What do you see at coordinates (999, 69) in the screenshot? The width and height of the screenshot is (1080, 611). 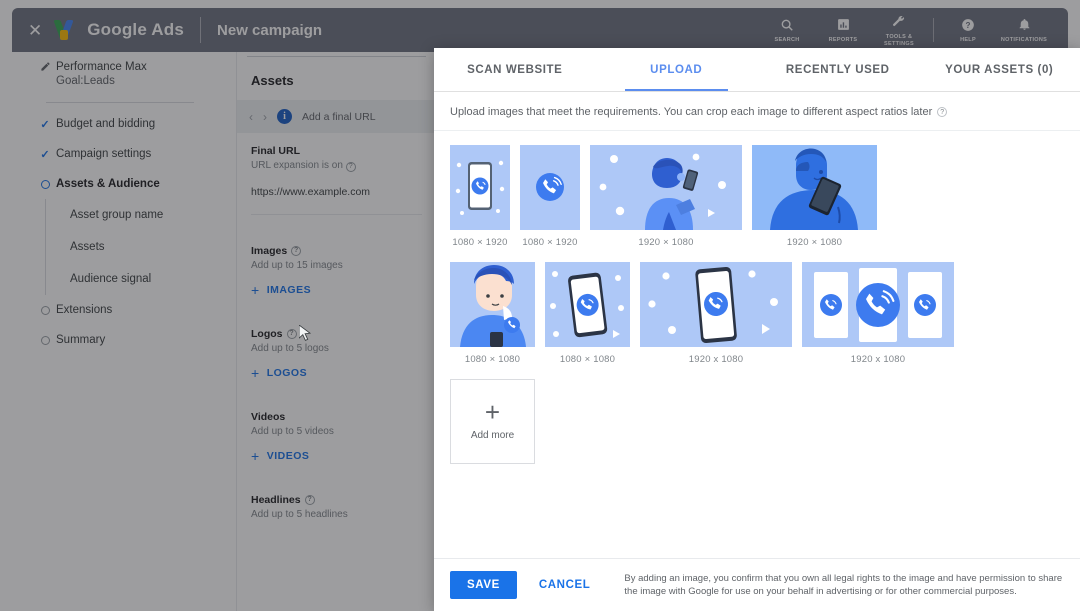 I see `tab-your-assets: YOUR ASSETS (0)` at bounding box center [999, 69].